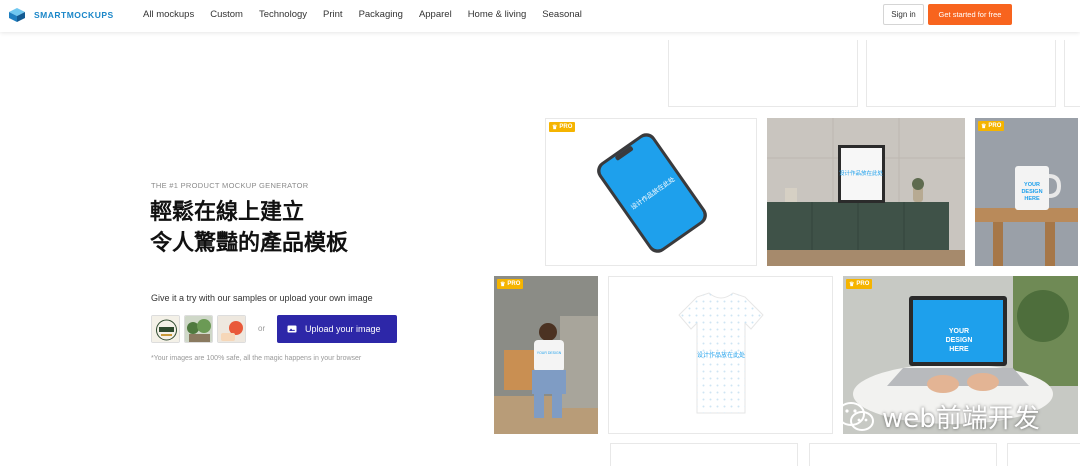 Image resolution: width=1080 pixels, height=466 pixels. What do you see at coordinates (262, 328) in the screenshot?
I see `or-separator: or` at bounding box center [262, 328].